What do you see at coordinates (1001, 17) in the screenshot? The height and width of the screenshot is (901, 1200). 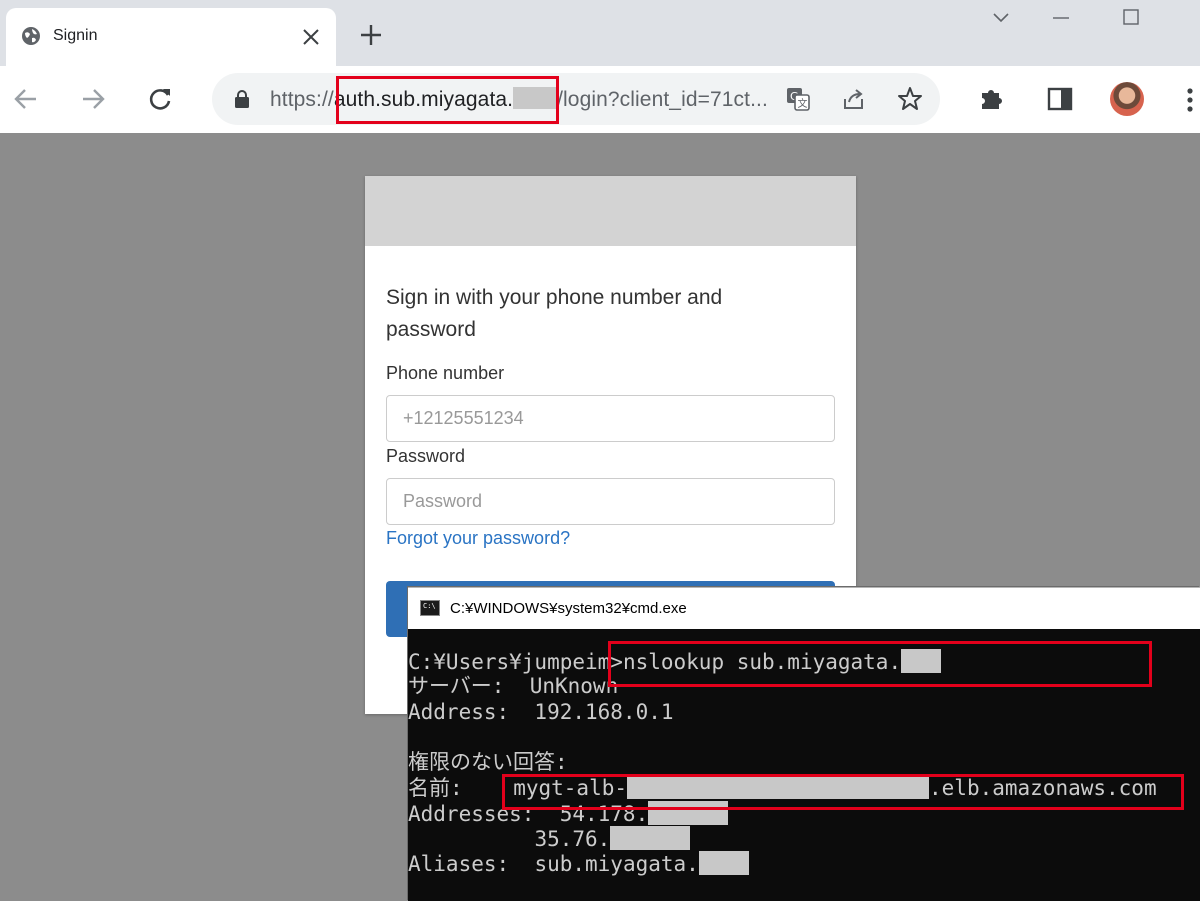 I see `chevron-down-icon` at bounding box center [1001, 17].